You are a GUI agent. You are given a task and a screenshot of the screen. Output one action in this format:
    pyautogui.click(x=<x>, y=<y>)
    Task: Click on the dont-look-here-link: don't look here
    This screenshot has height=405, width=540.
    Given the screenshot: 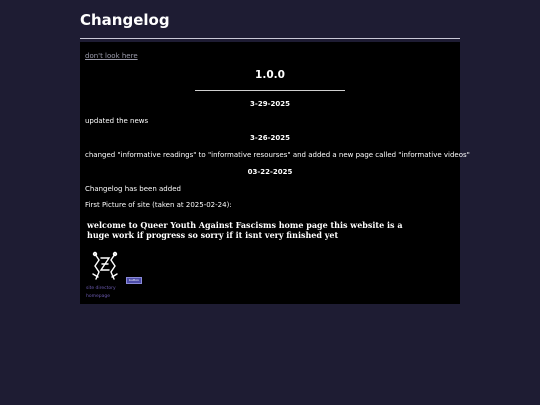 What is the action you would take?
    pyautogui.click(x=111, y=56)
    